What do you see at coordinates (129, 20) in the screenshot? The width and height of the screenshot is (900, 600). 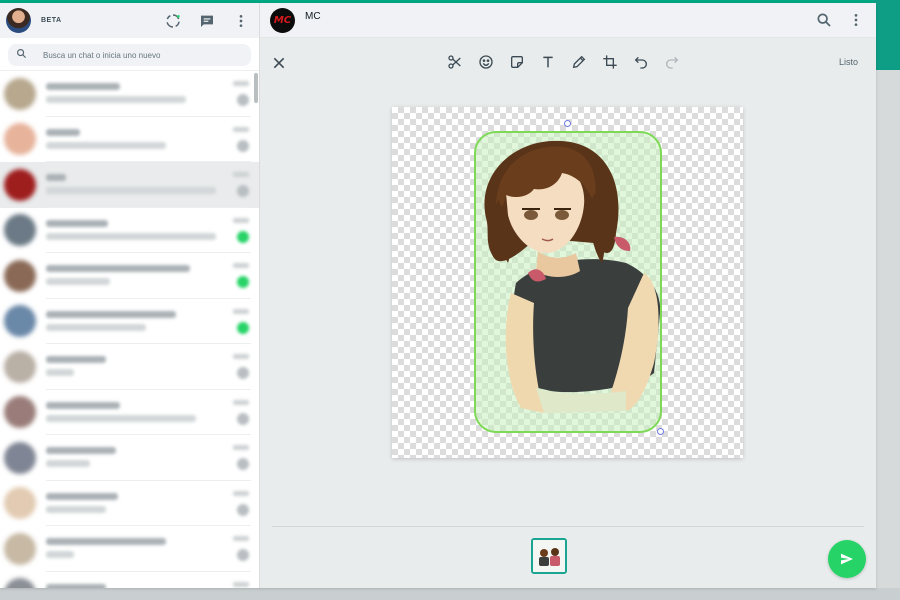 I see `sidebar-header: BETA` at bounding box center [129, 20].